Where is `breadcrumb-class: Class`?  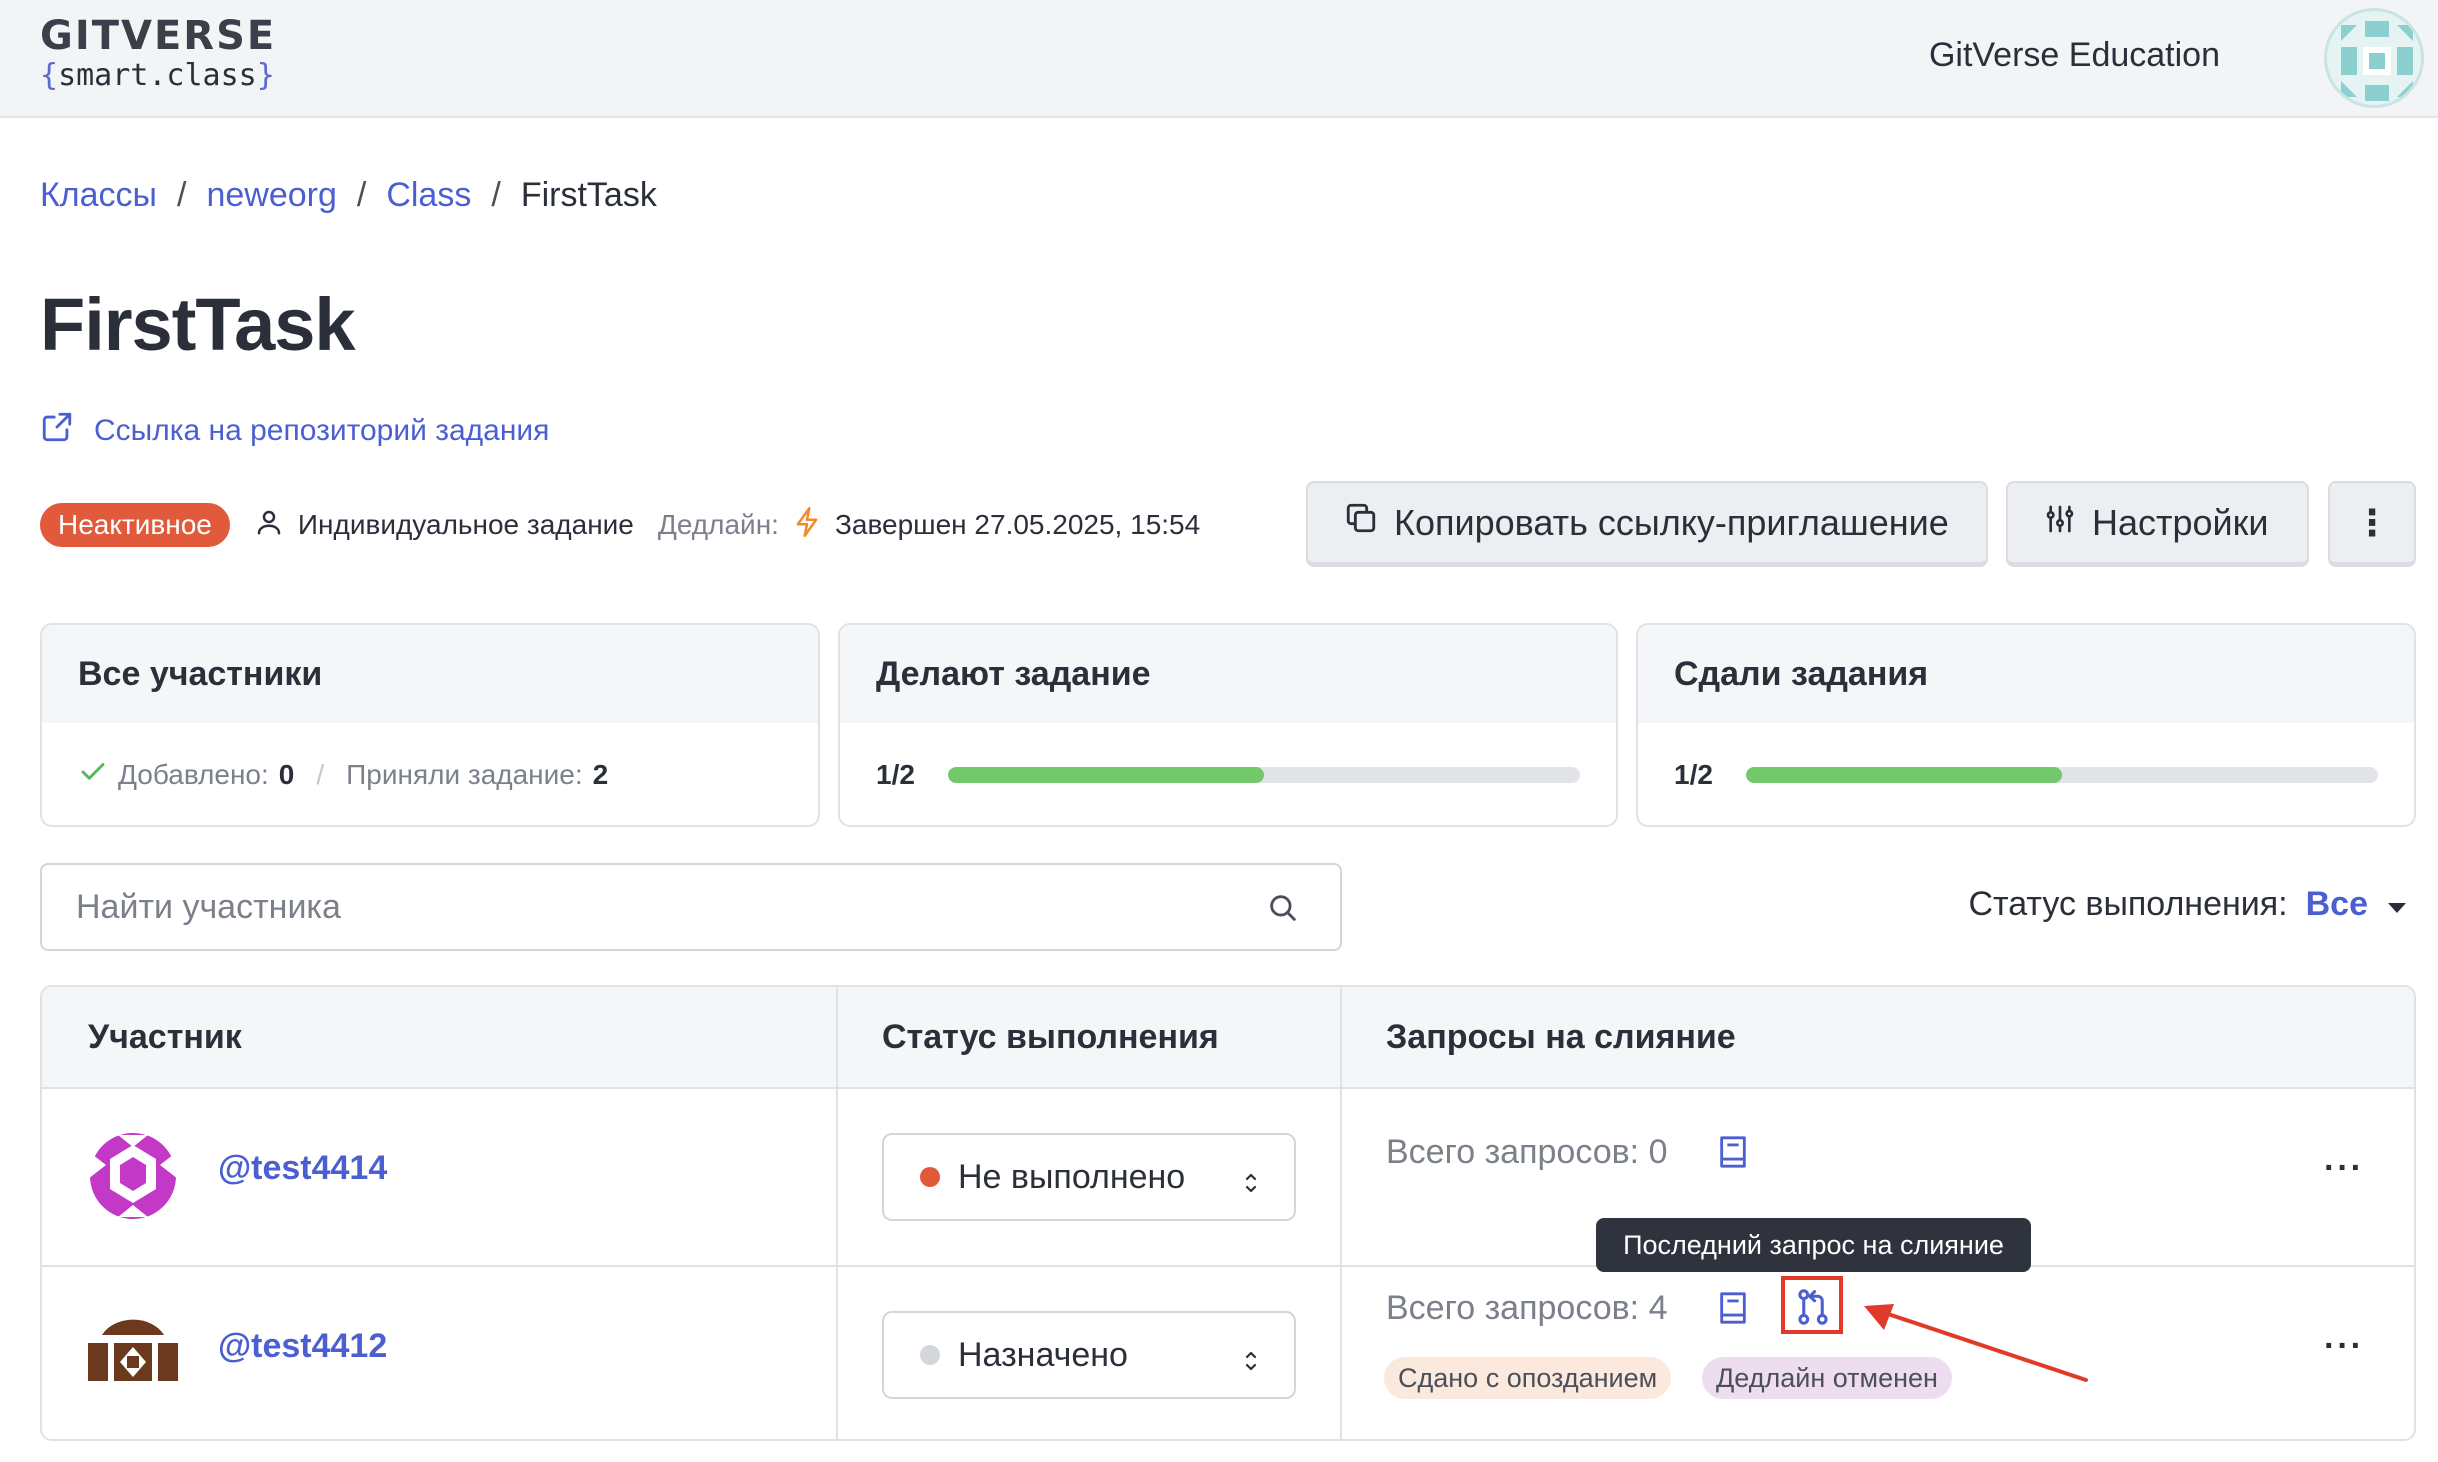
breadcrumb-class: Class is located at coordinates (428, 195).